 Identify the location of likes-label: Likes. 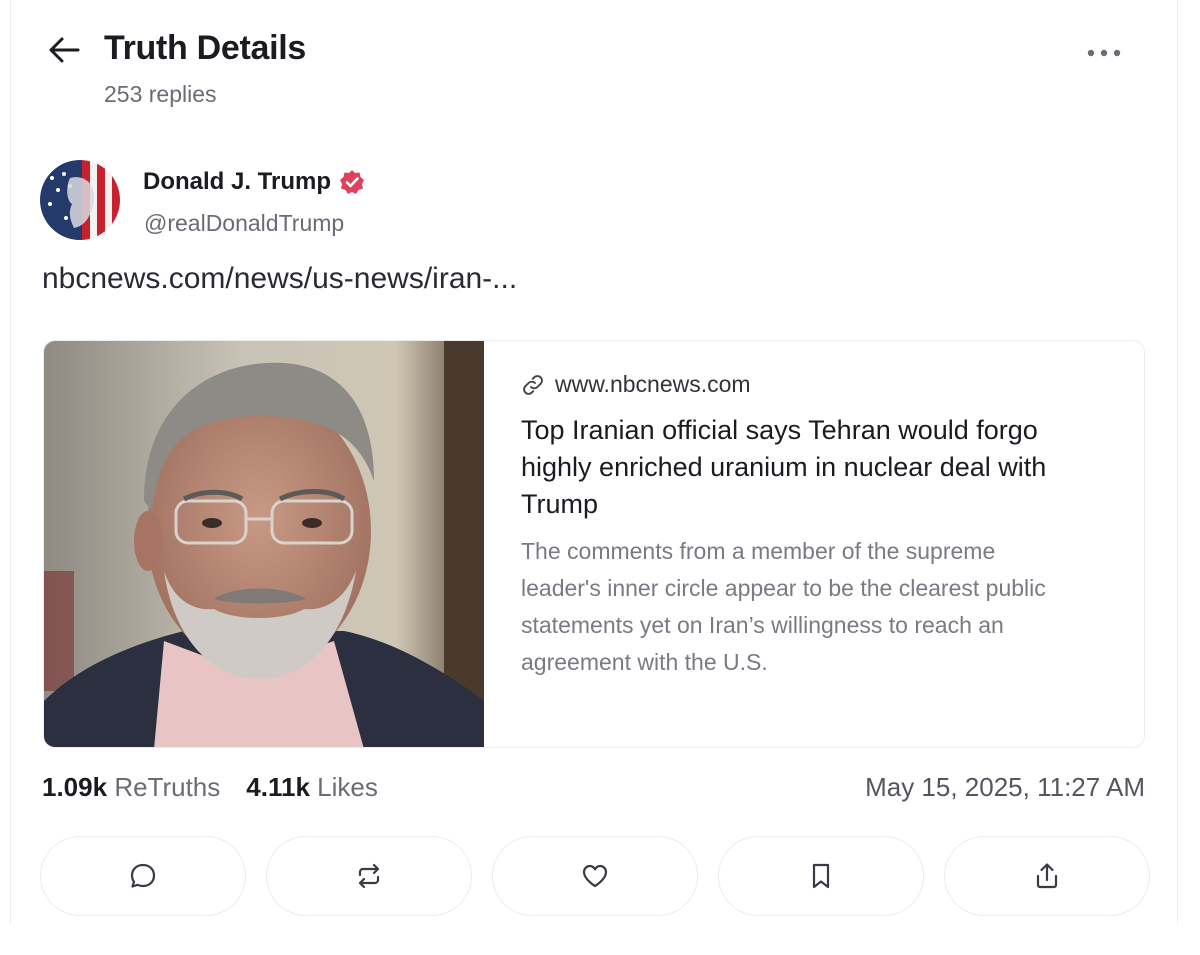
(347, 787).